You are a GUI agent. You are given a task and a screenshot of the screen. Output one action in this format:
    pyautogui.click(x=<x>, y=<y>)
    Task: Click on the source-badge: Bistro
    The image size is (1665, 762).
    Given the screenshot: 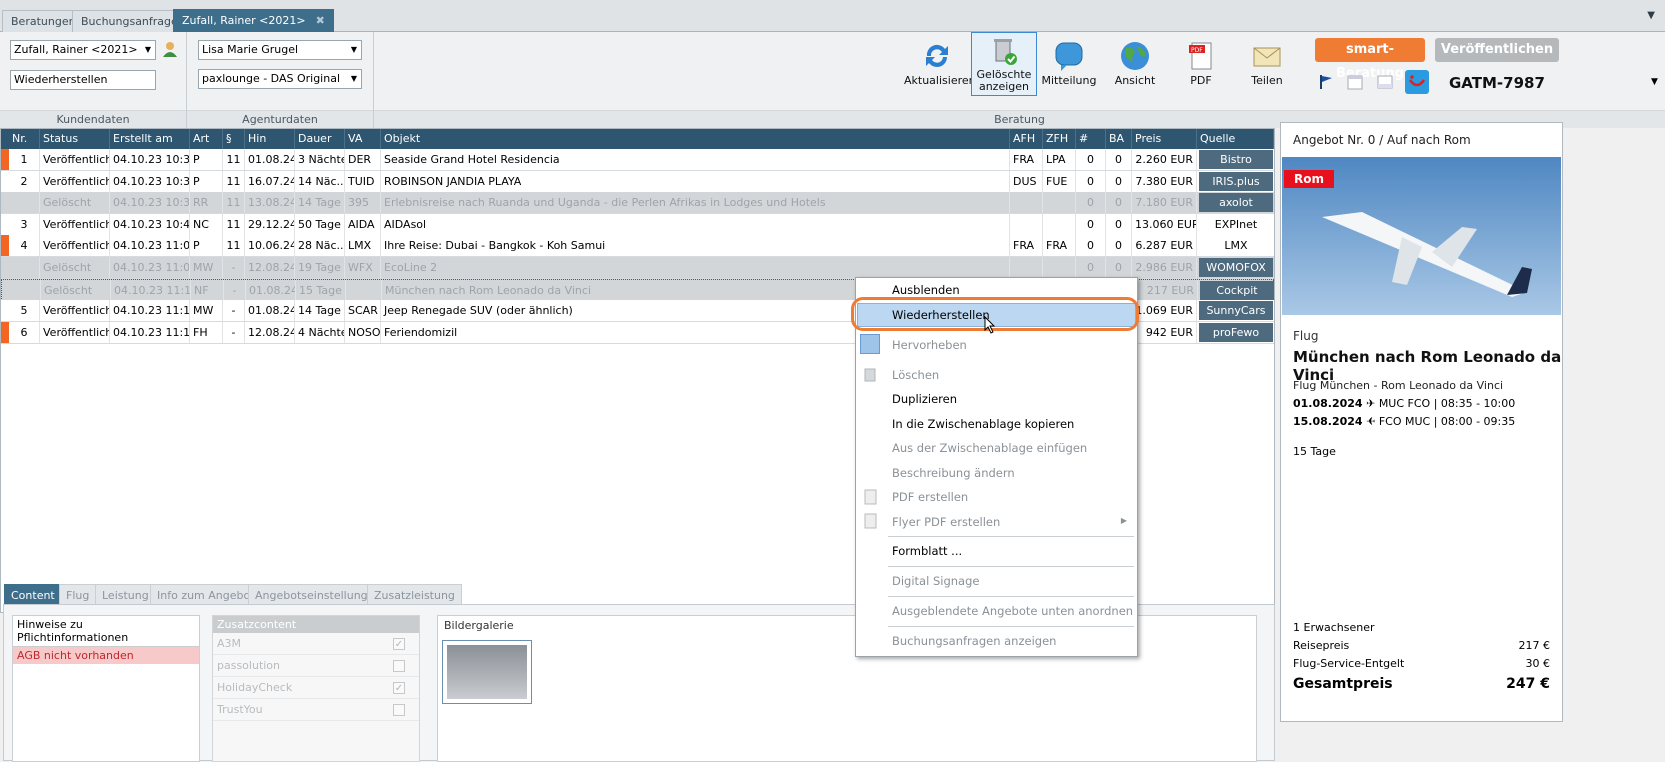 What is the action you would take?
    pyautogui.click(x=1236, y=159)
    